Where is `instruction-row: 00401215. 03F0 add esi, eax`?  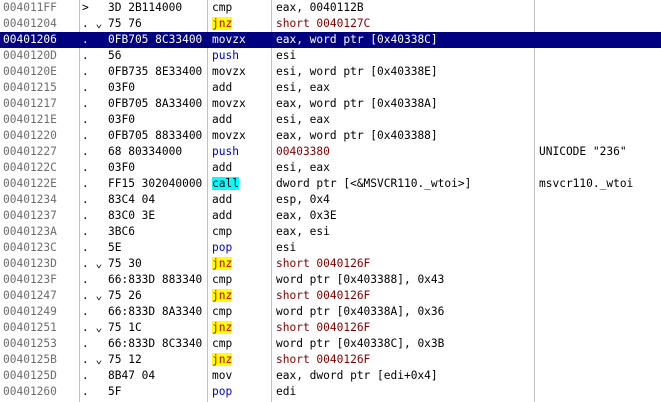 instruction-row: 00401215. 03F0 add esi, eax is located at coordinates (330, 88).